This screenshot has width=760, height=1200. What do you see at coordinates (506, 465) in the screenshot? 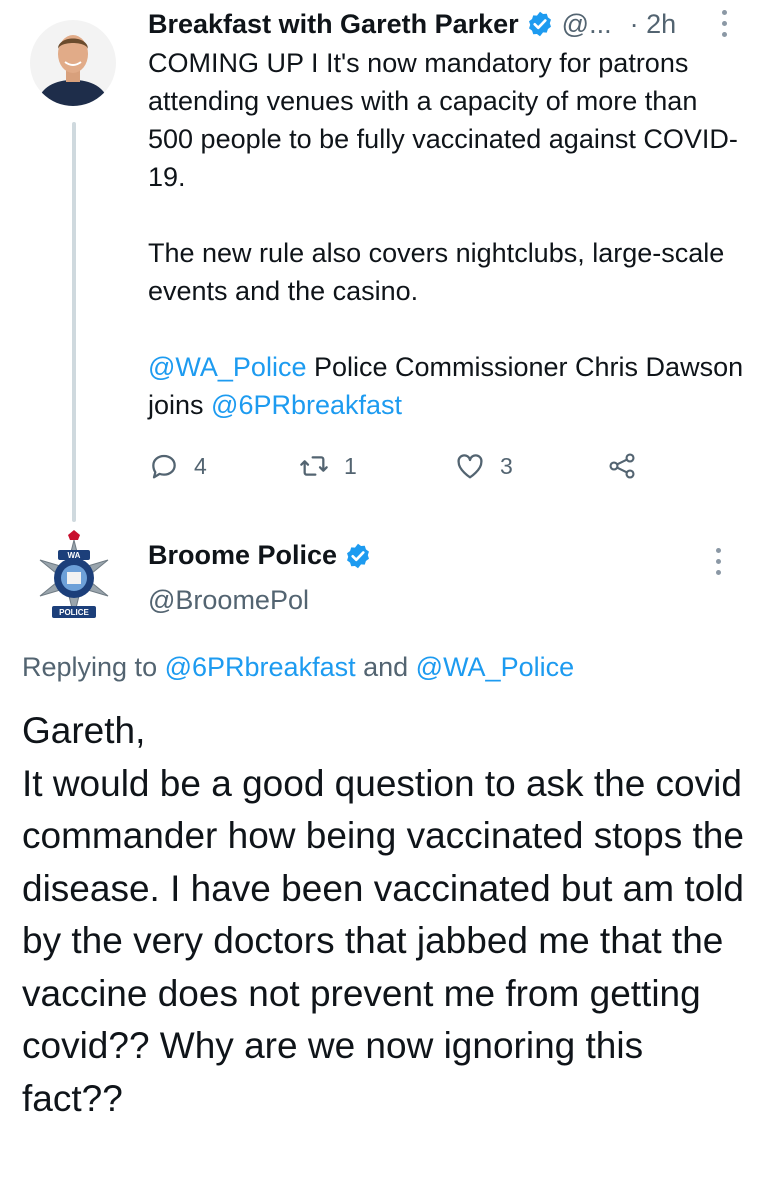
I see `like-count: 3` at bounding box center [506, 465].